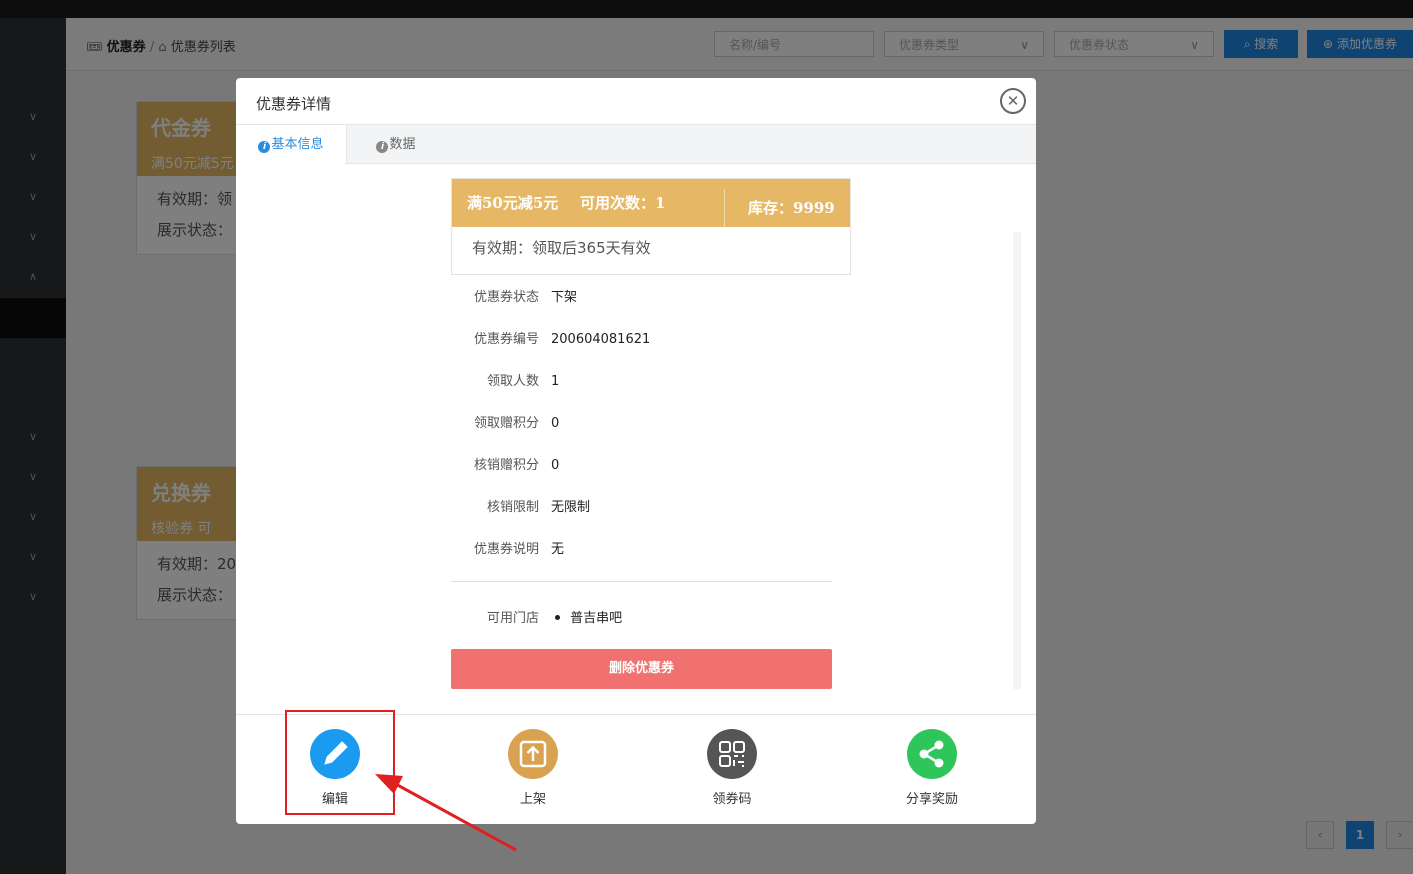 The width and height of the screenshot is (1413, 874). I want to click on annotation-arrow, so click(446, 813).